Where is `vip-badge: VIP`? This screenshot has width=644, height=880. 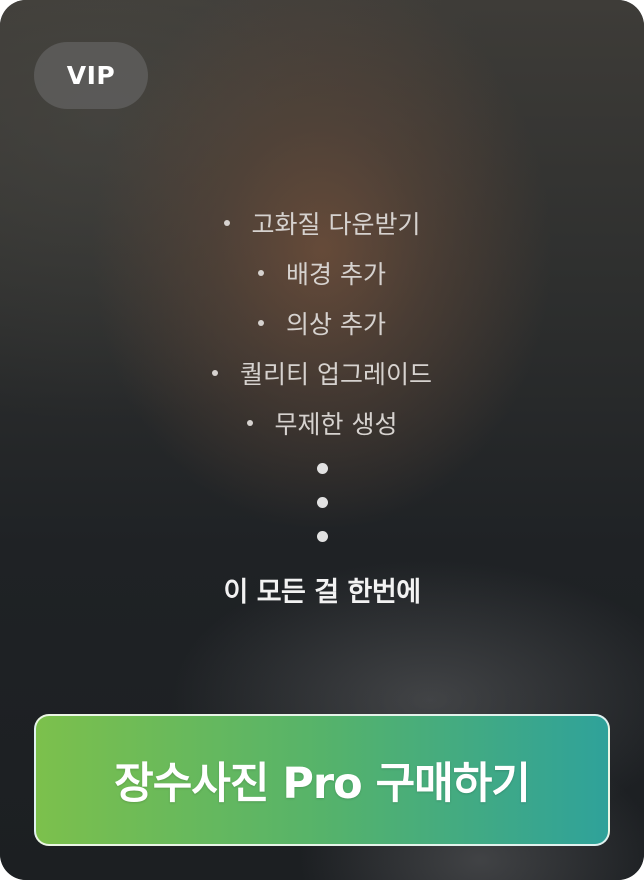 vip-badge: VIP is located at coordinates (91, 75).